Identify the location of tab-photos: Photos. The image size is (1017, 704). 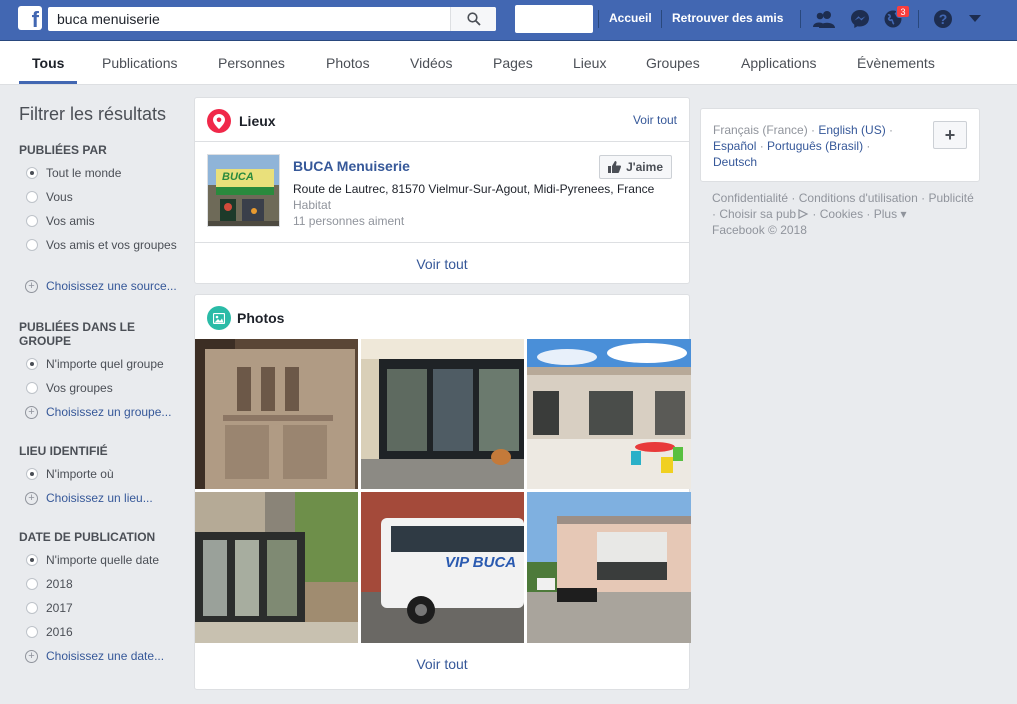
(348, 63).